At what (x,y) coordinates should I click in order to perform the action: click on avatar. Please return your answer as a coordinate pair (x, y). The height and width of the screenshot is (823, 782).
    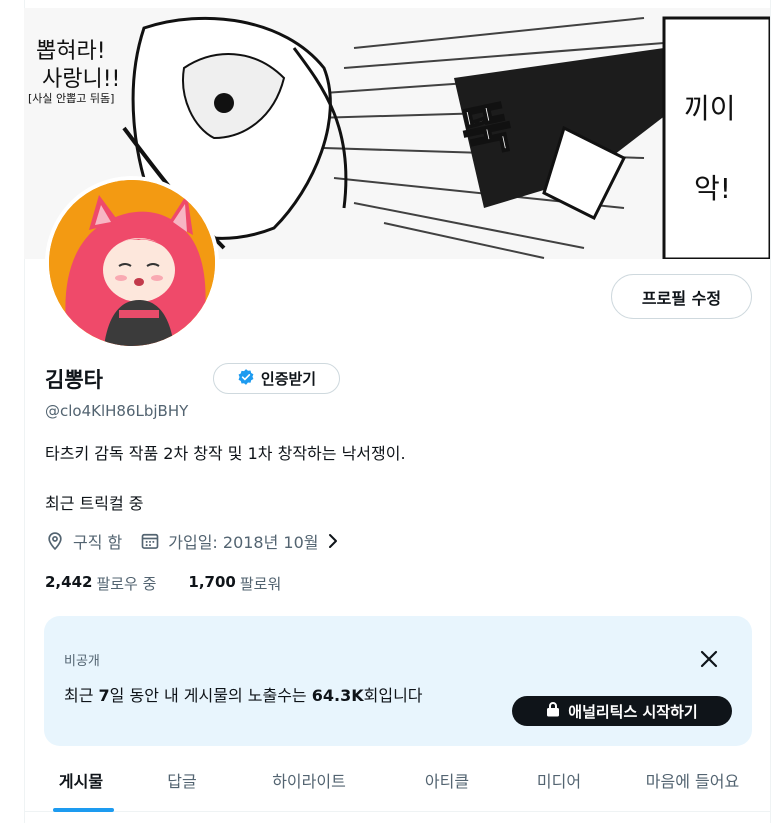
    Looking at the image, I should click on (132, 263).